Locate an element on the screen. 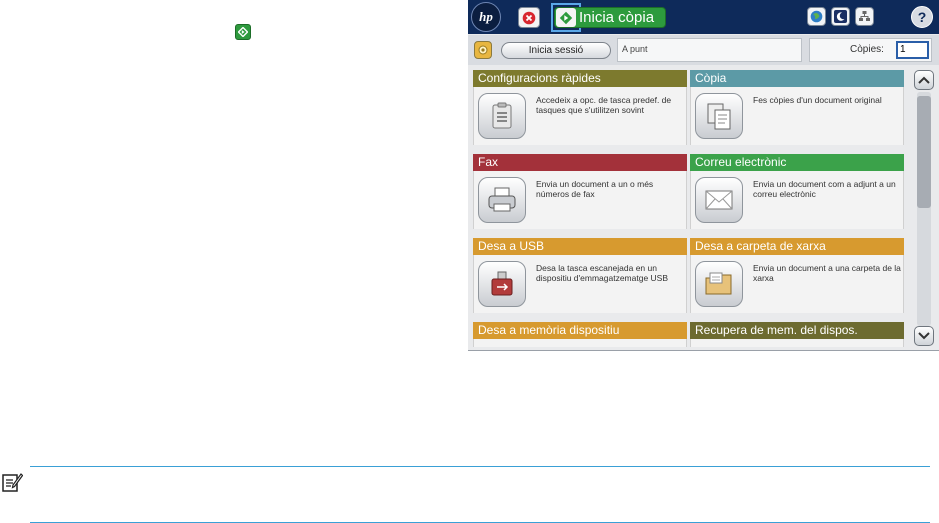  sign-in-icon is located at coordinates (483, 50).